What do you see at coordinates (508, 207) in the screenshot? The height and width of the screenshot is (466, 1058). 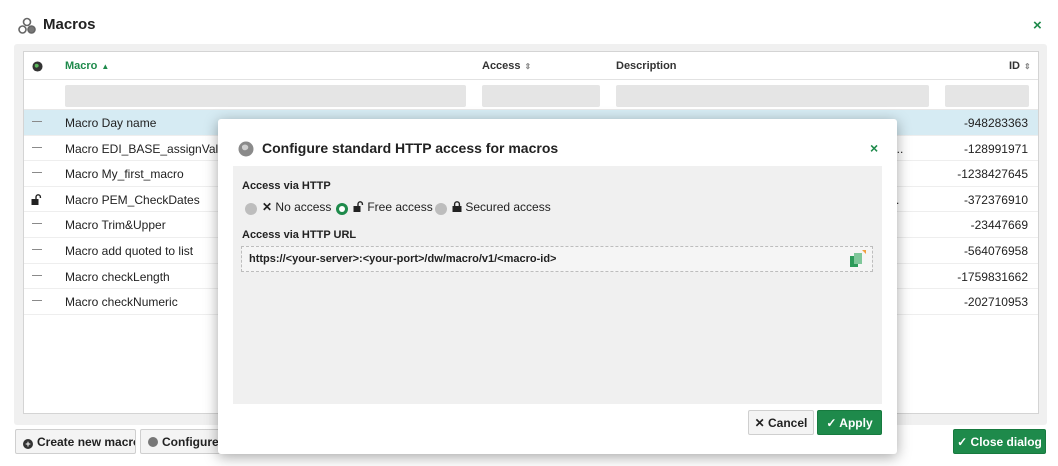 I see `secured-access-label: Secured access` at bounding box center [508, 207].